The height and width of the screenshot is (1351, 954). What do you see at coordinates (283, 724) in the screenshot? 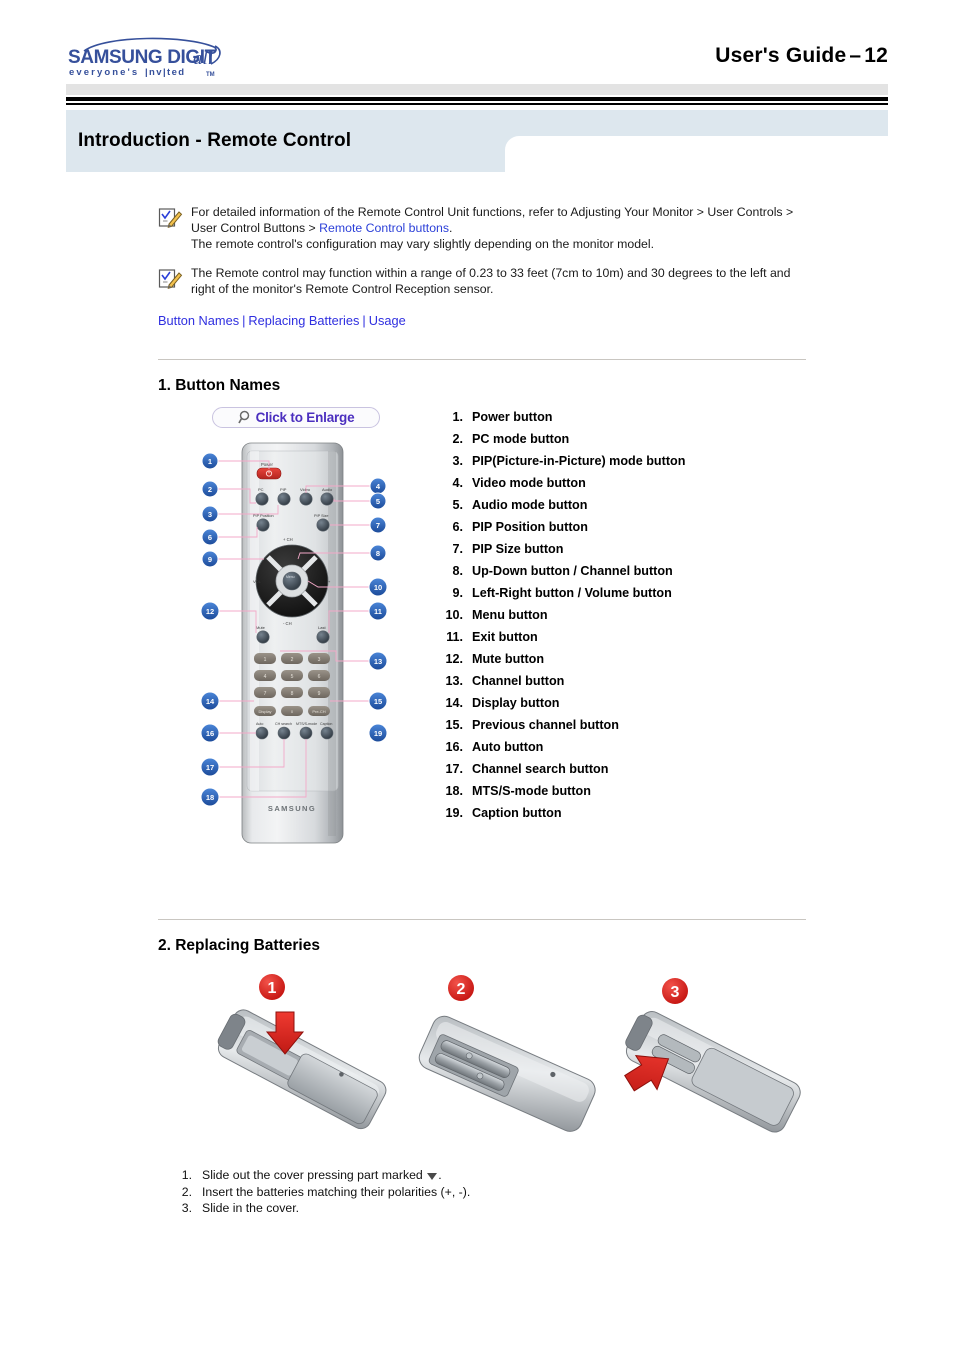
I see `svg-text: CH search` at bounding box center [283, 724].